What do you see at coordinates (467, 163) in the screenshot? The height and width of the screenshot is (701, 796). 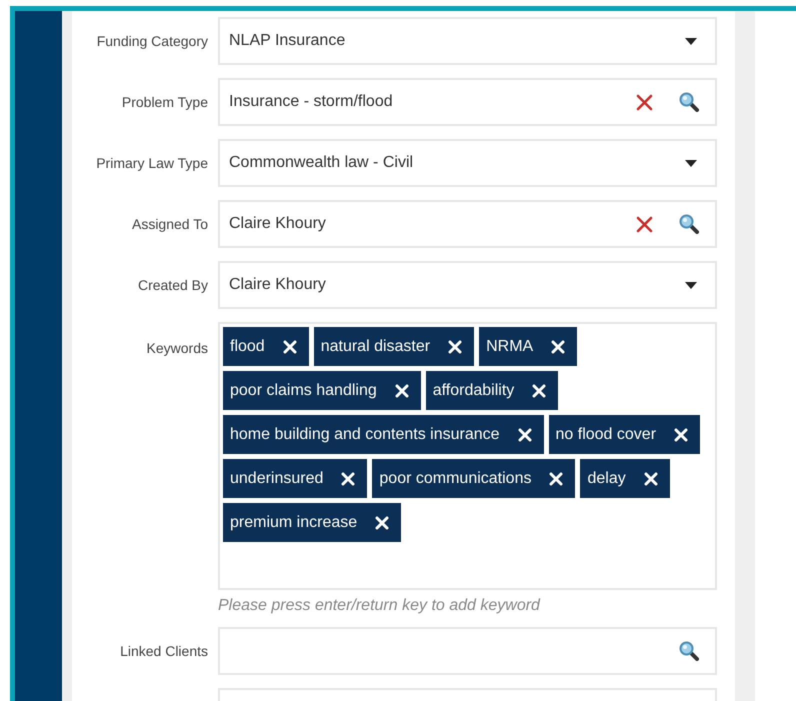 I see `dropdown: Commonwealth law - Civil` at bounding box center [467, 163].